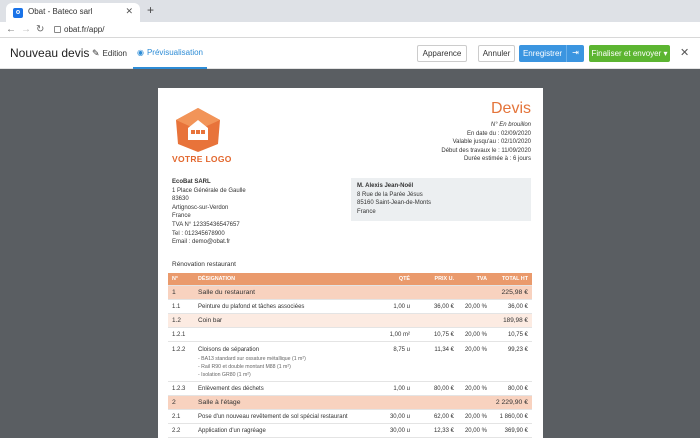 The width and height of the screenshot is (700, 438). I want to click on cell-detail: - Rail R90 et double montant M88 (1 m²), so click(244, 367).